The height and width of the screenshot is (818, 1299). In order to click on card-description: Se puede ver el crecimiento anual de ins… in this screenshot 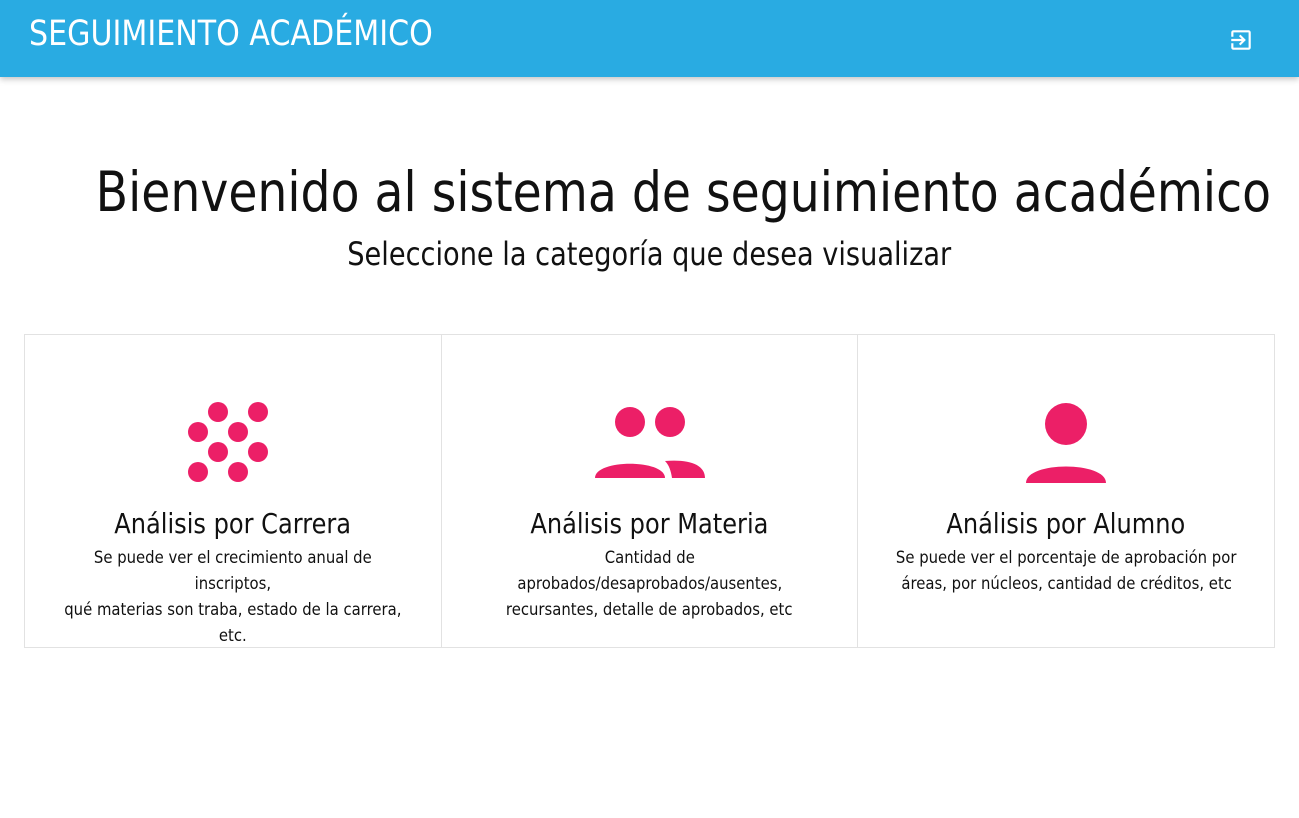, I will do `click(233, 596)`.